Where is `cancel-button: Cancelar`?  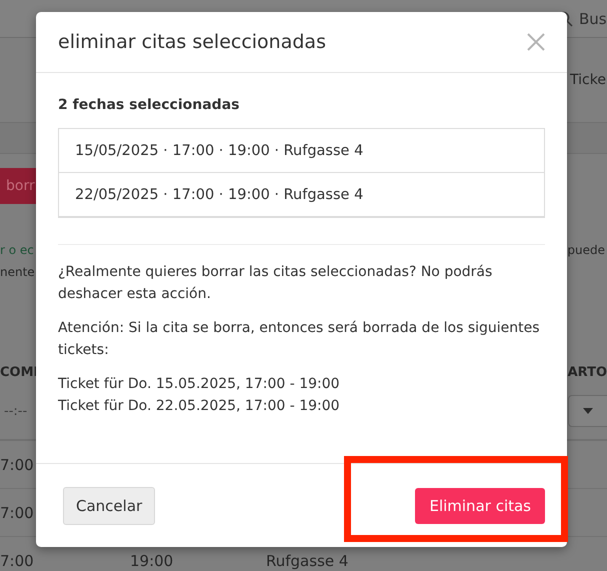
cancel-button: Cancelar is located at coordinates (109, 505).